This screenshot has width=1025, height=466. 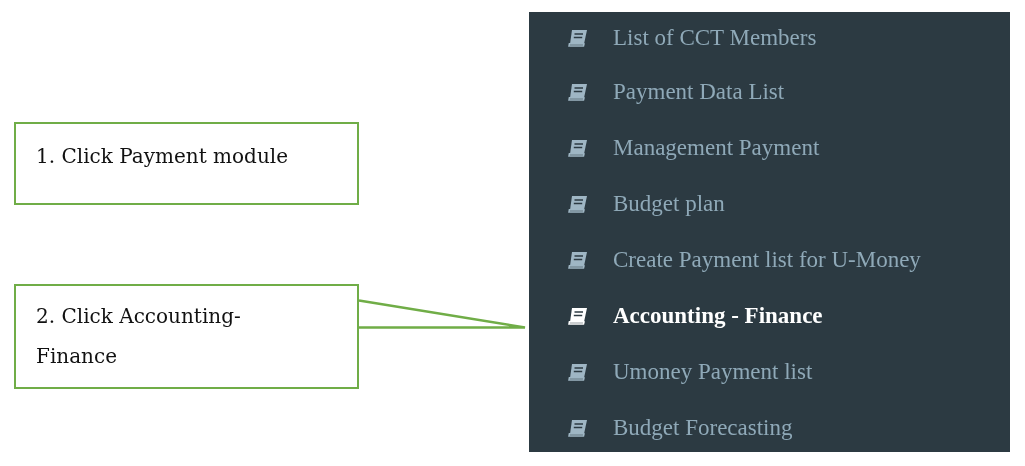 What do you see at coordinates (769, 372) in the screenshot?
I see `menu-item: Umoney Payment list` at bounding box center [769, 372].